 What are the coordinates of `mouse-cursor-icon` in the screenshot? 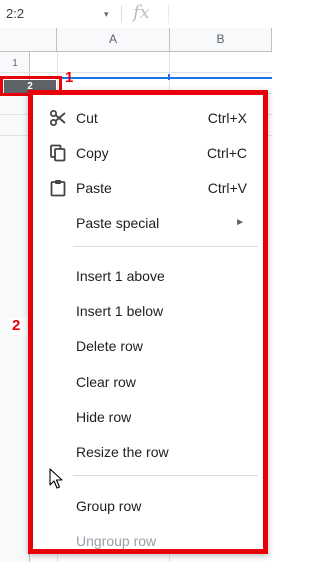 It's located at (56, 478).